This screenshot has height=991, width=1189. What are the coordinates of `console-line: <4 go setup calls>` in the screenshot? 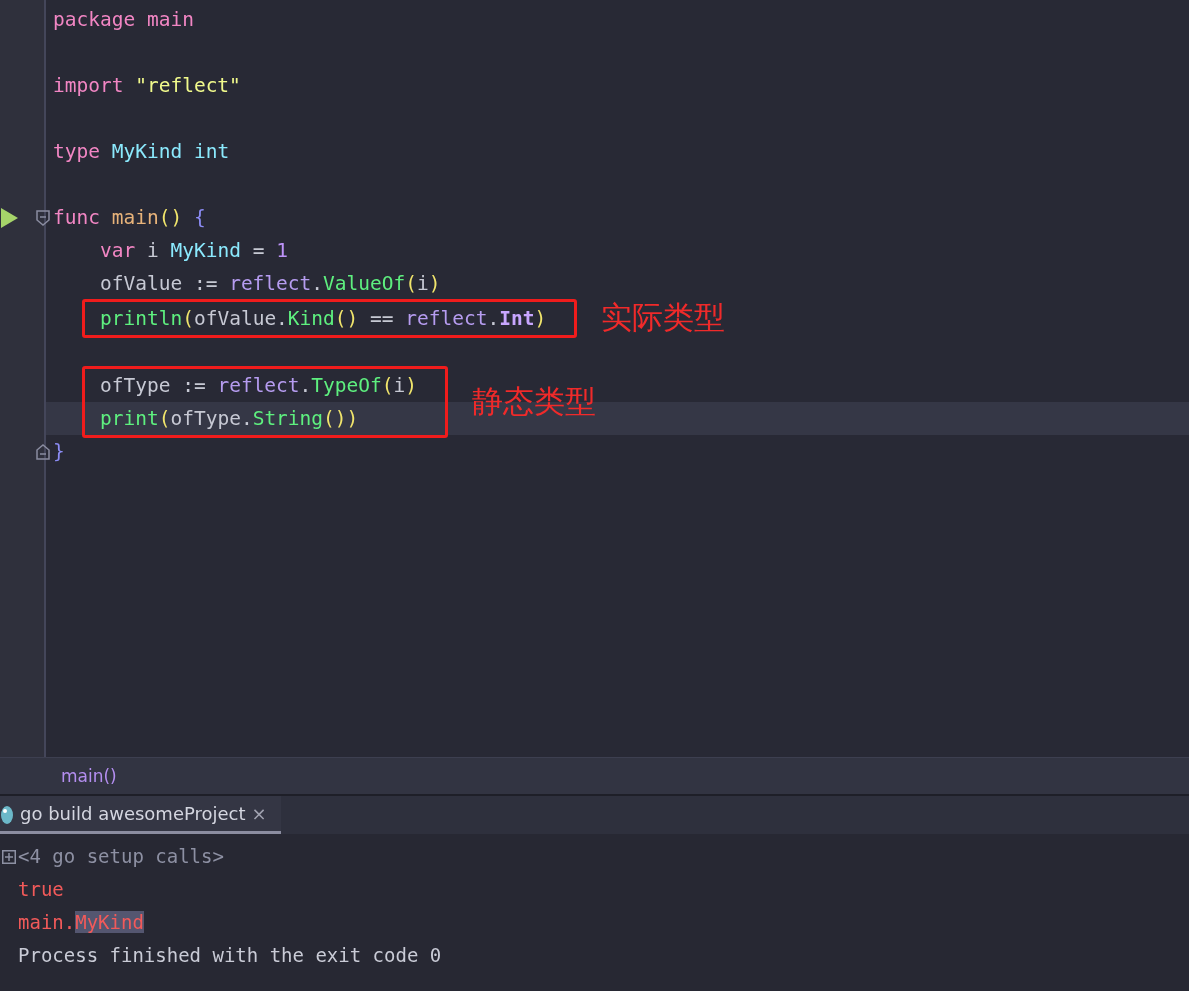 It's located at (112, 856).